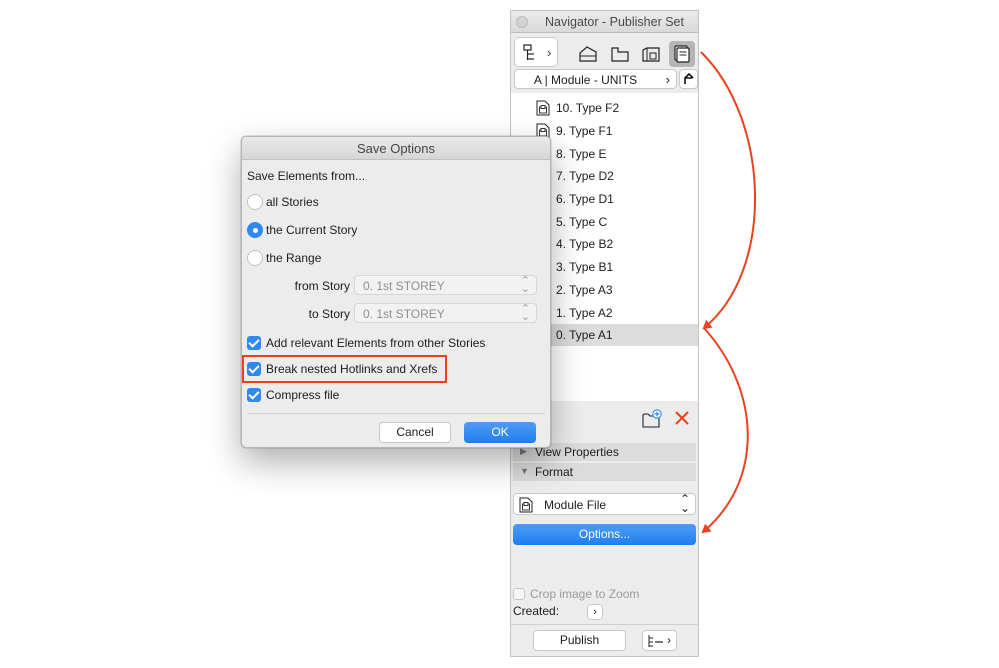 This screenshot has width=999, height=668. I want to click on from-story-value: 0. 1st STOREY, so click(404, 286).